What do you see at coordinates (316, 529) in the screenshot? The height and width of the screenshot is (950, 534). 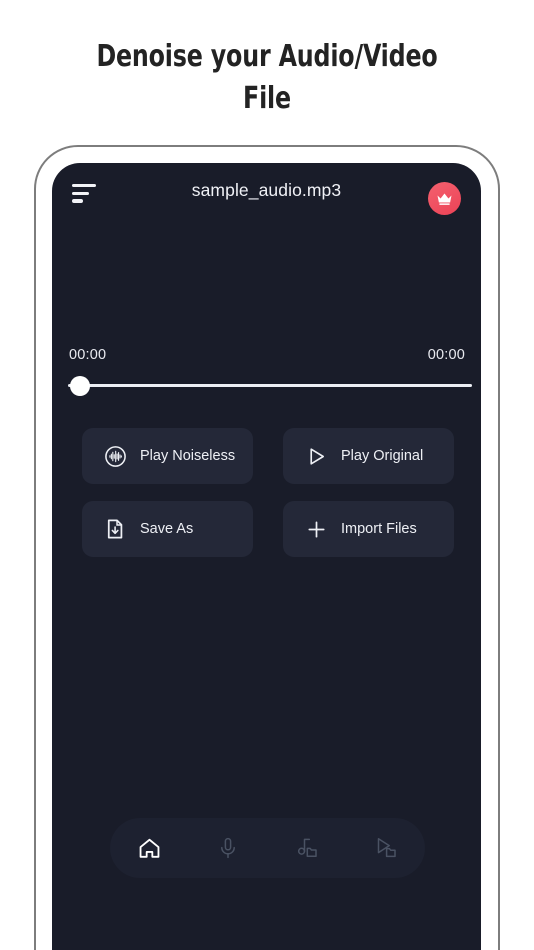 I see `plus-icon` at bounding box center [316, 529].